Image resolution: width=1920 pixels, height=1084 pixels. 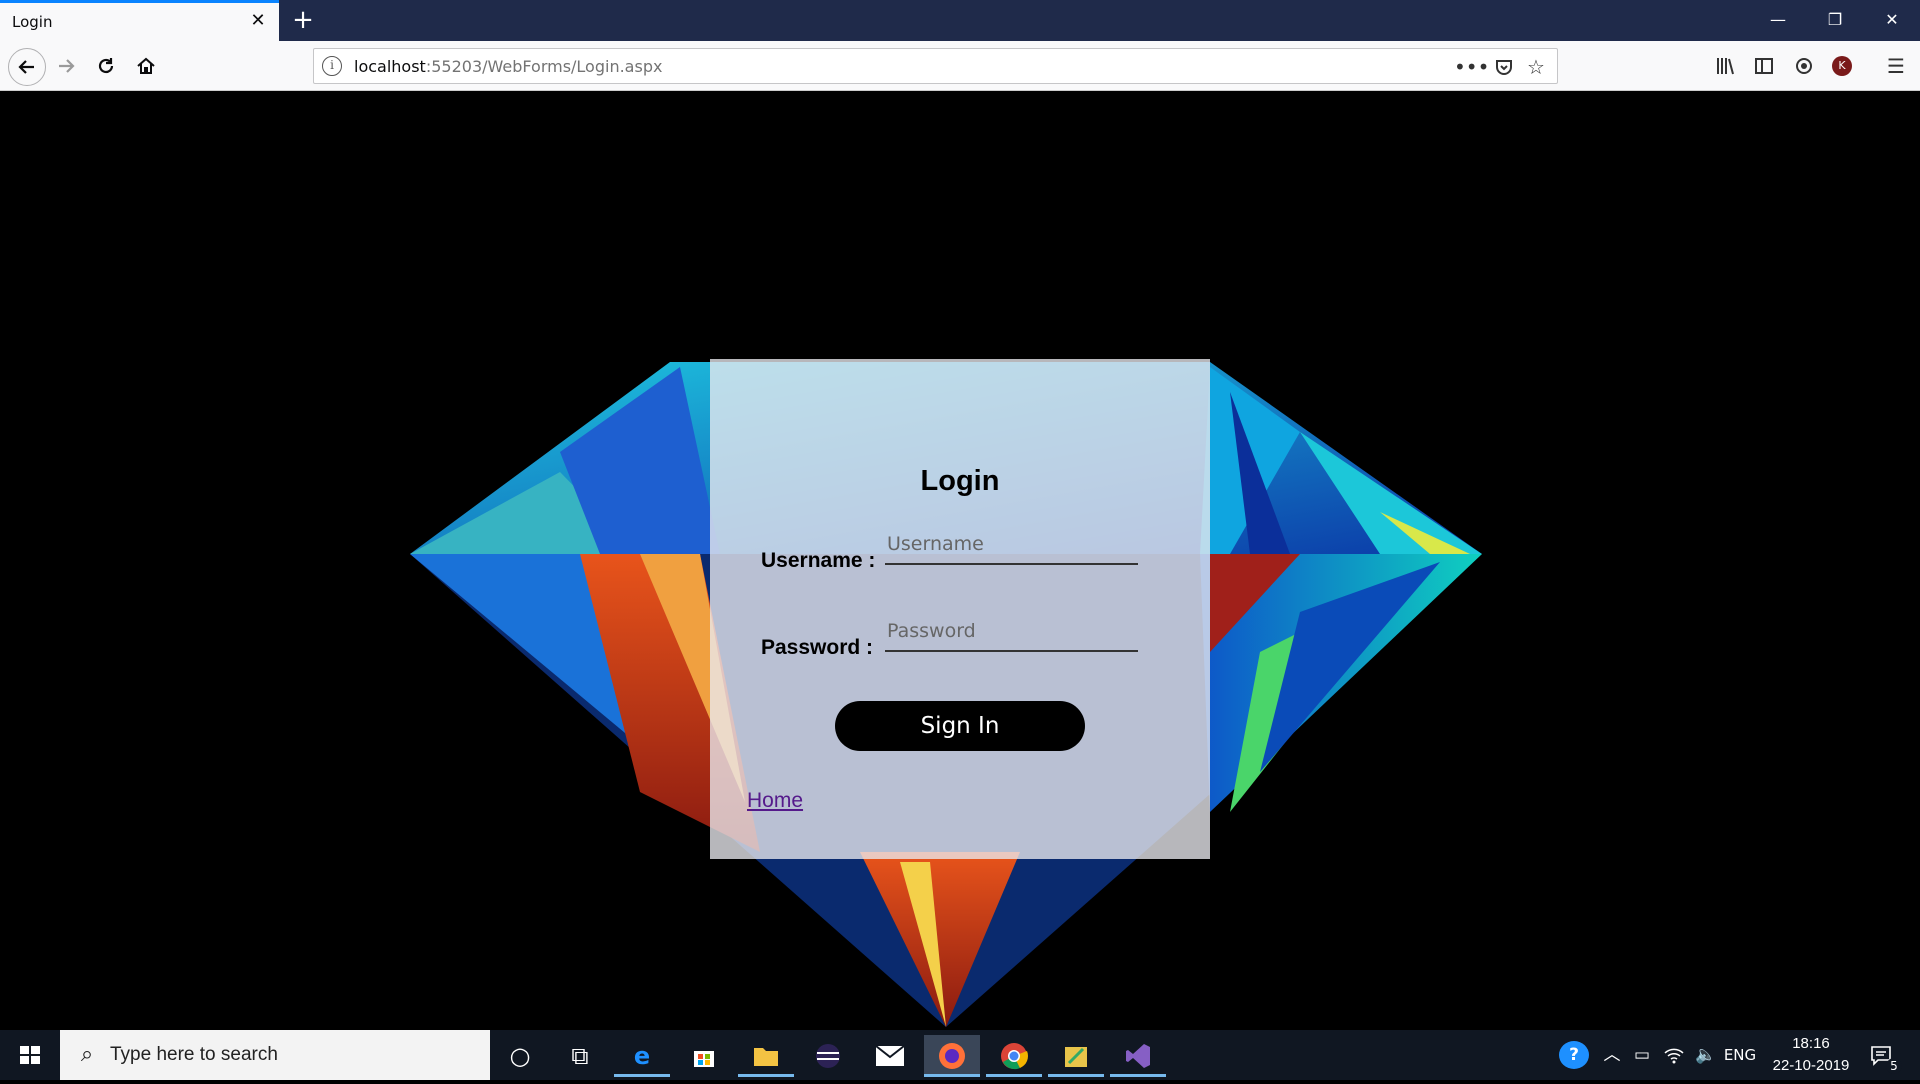 I want to click on wifi-icon, so click(x=1674, y=1055).